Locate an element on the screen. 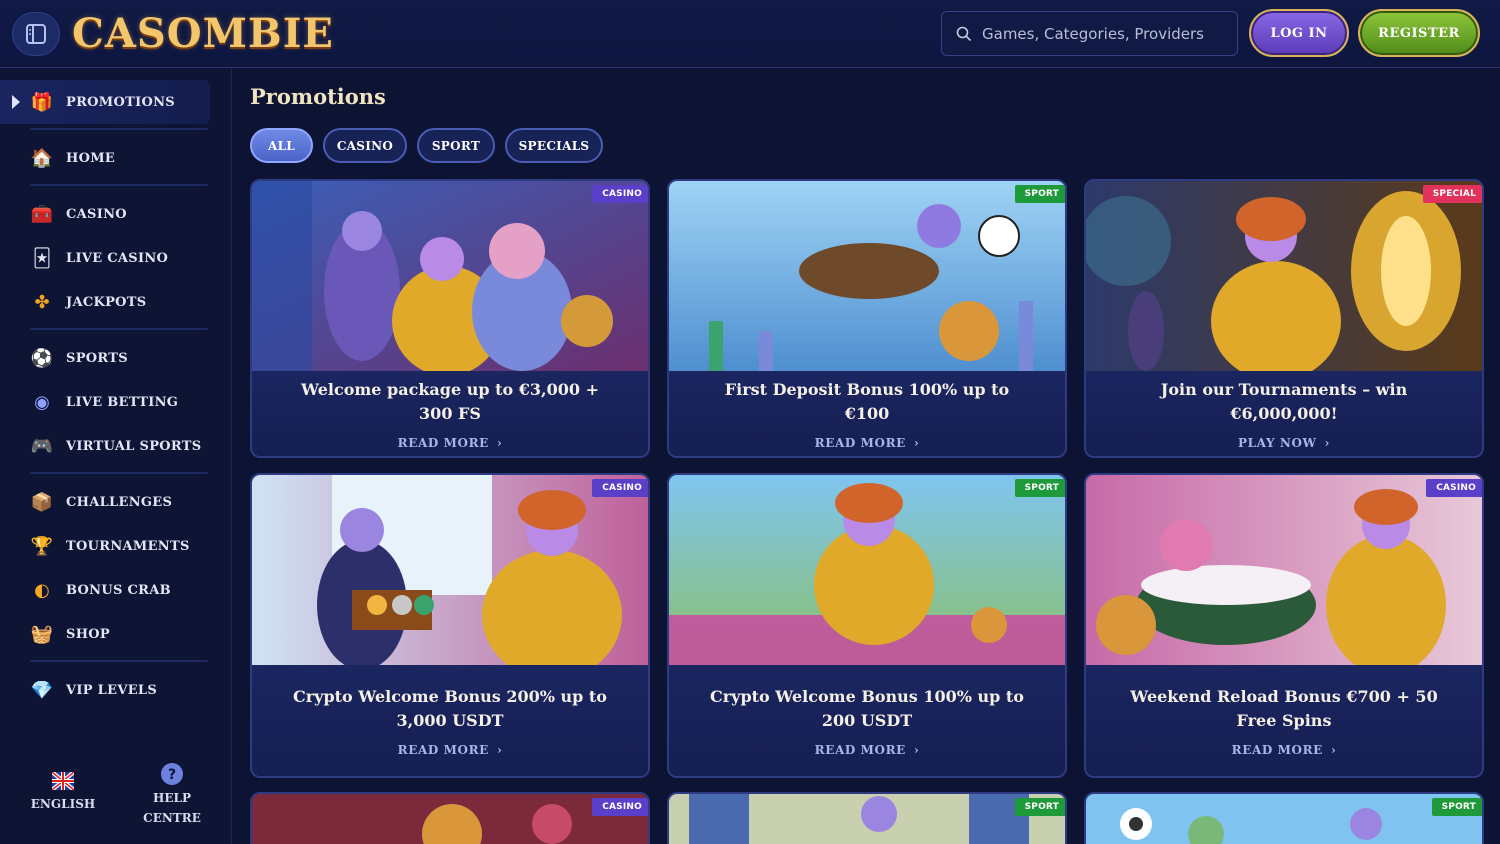 The width and height of the screenshot is (1500, 844). sidebar-item-challenges: 📦 CHALLENGES is located at coordinates (105, 502).